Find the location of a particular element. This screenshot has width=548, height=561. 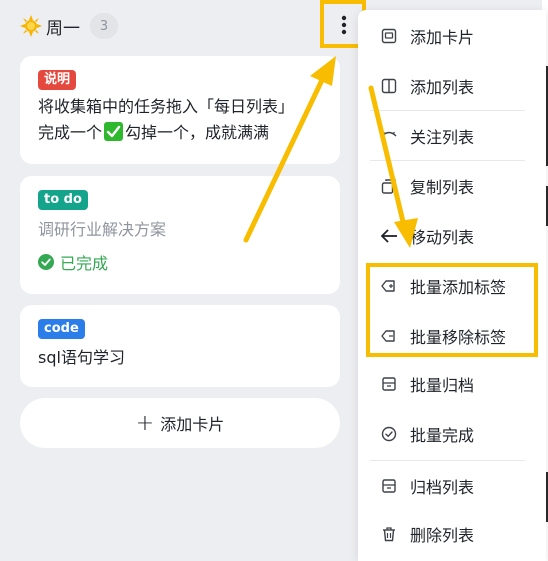

menu-item-follow-list: 关注列表 is located at coordinates (452, 136).